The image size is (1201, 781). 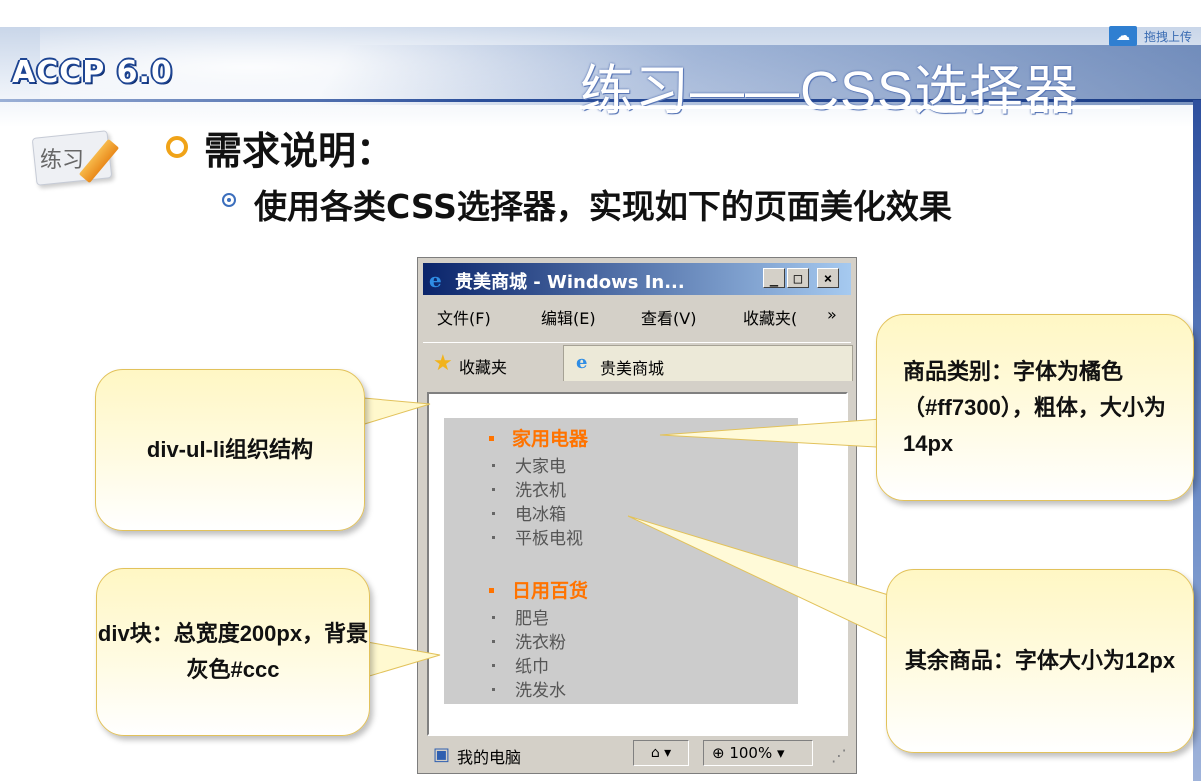 I want to click on upload-button: 拖拽上传, so click(x=1168, y=36).